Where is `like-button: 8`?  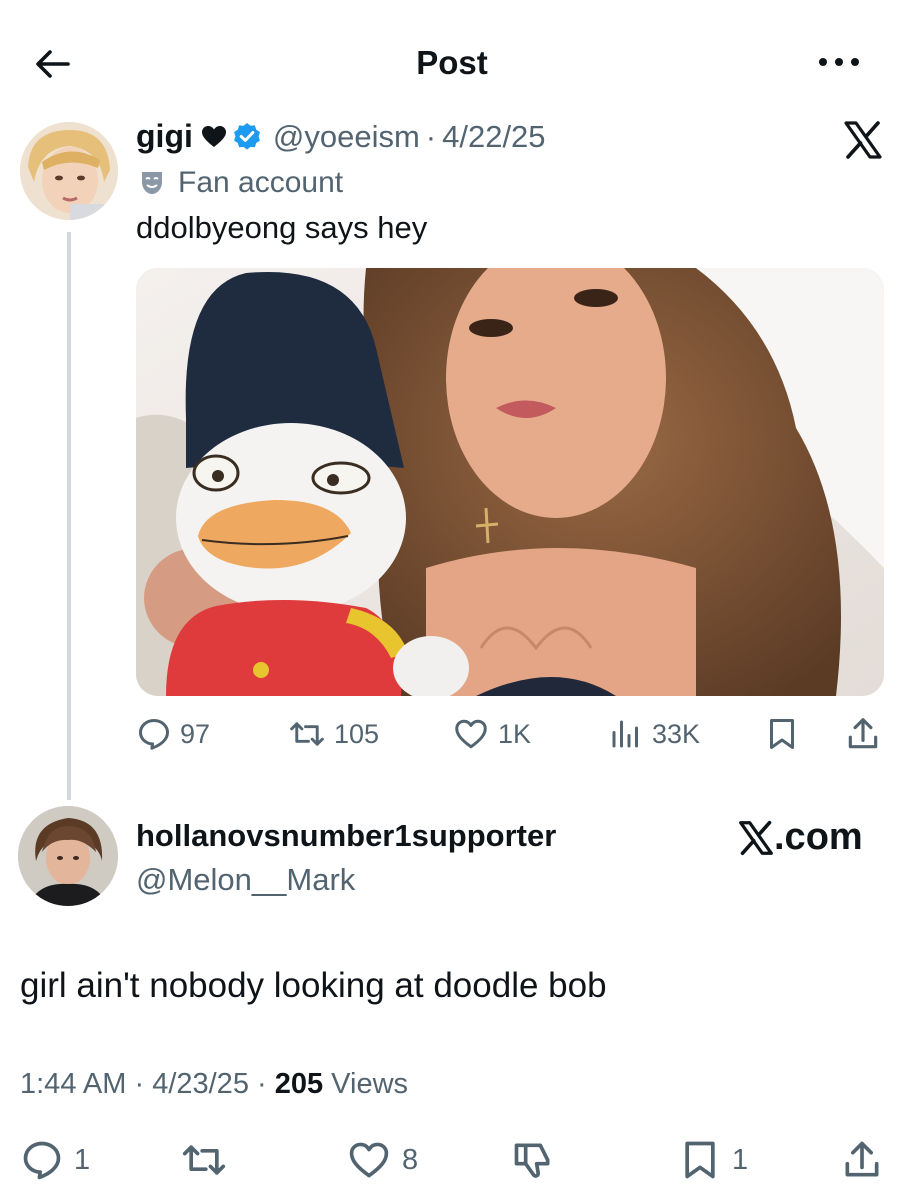 like-button: 8 is located at coordinates (382, 1160).